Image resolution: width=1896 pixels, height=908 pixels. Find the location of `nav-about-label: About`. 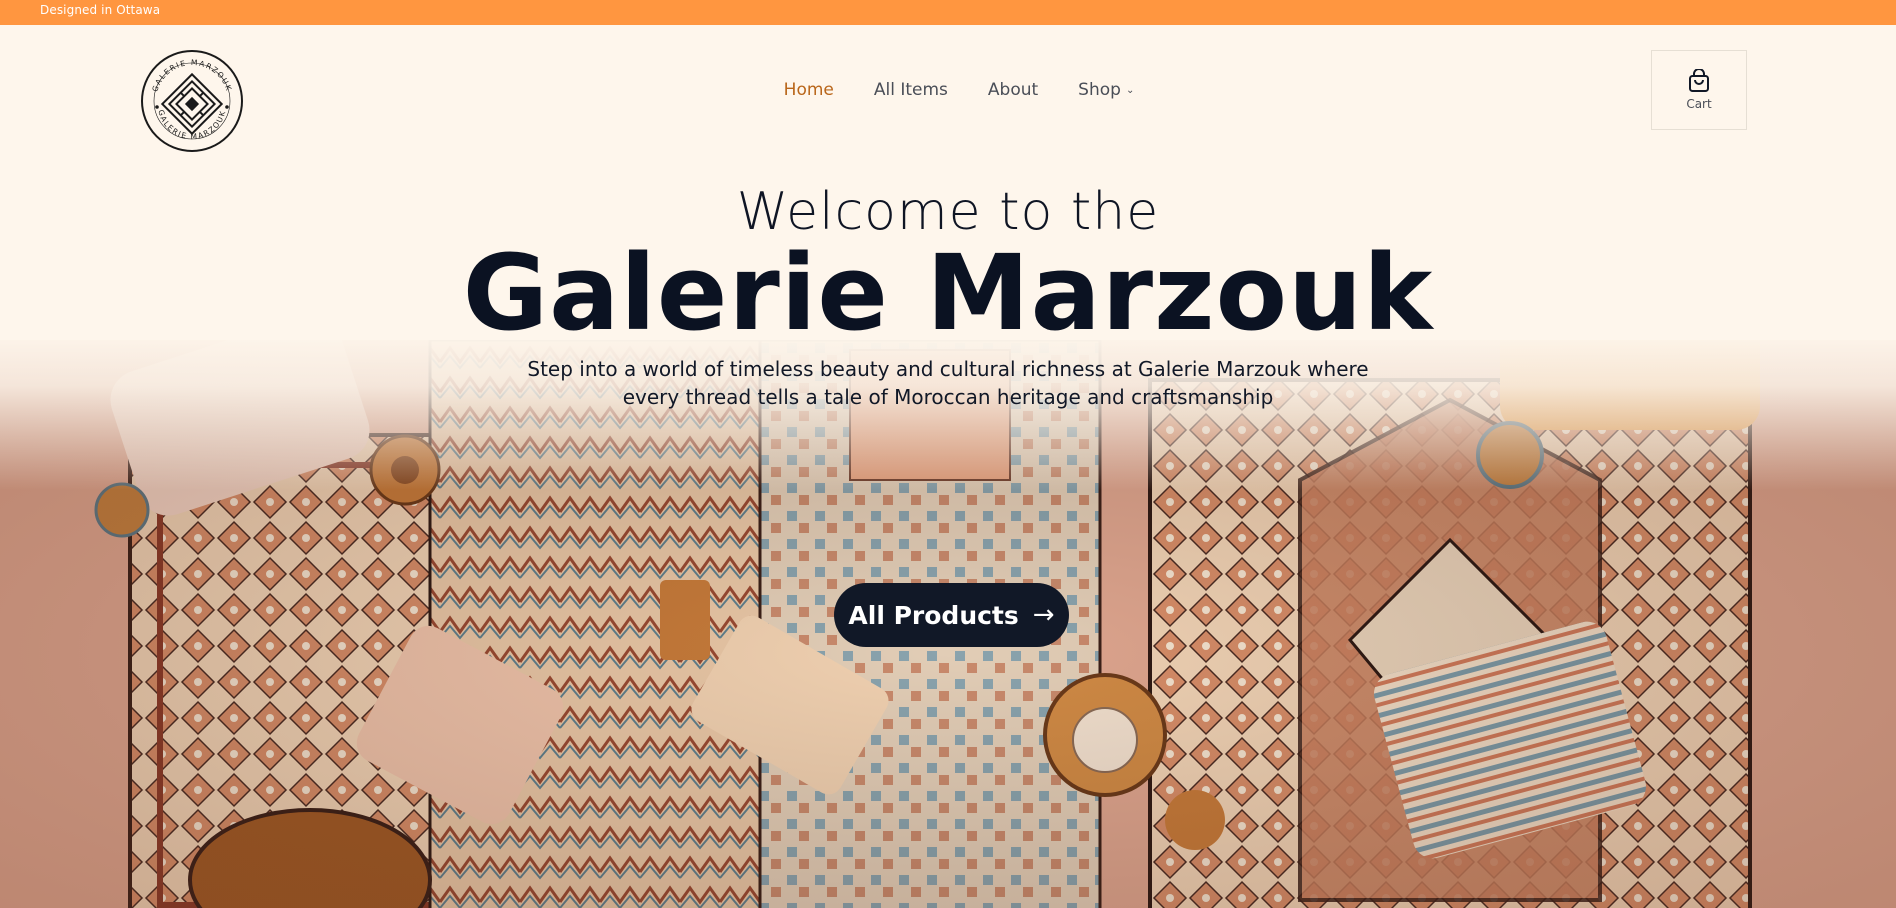

nav-about-label: About is located at coordinates (1013, 90).